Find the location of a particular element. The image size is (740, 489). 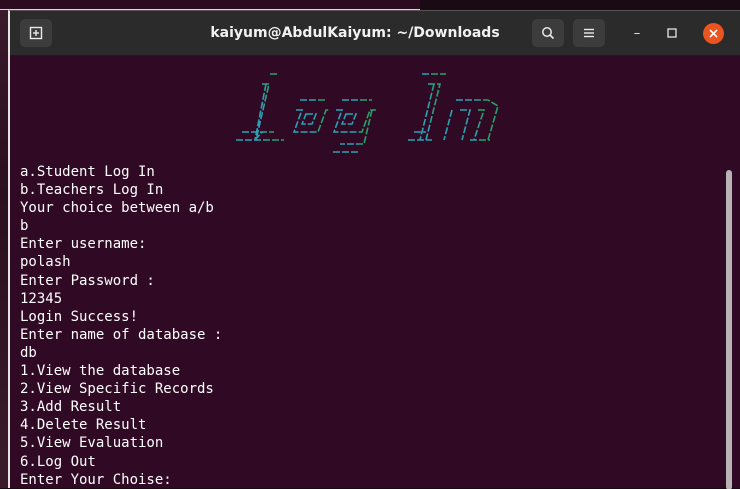

terminal-line: a.Student Log In is located at coordinates (87, 172).